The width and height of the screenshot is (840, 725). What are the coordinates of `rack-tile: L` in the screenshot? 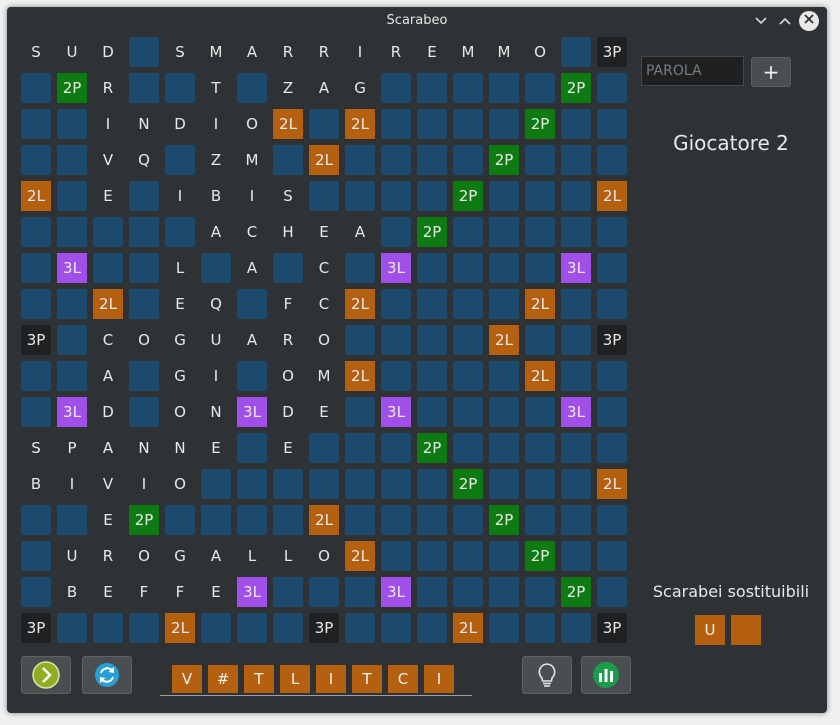 It's located at (295, 679).